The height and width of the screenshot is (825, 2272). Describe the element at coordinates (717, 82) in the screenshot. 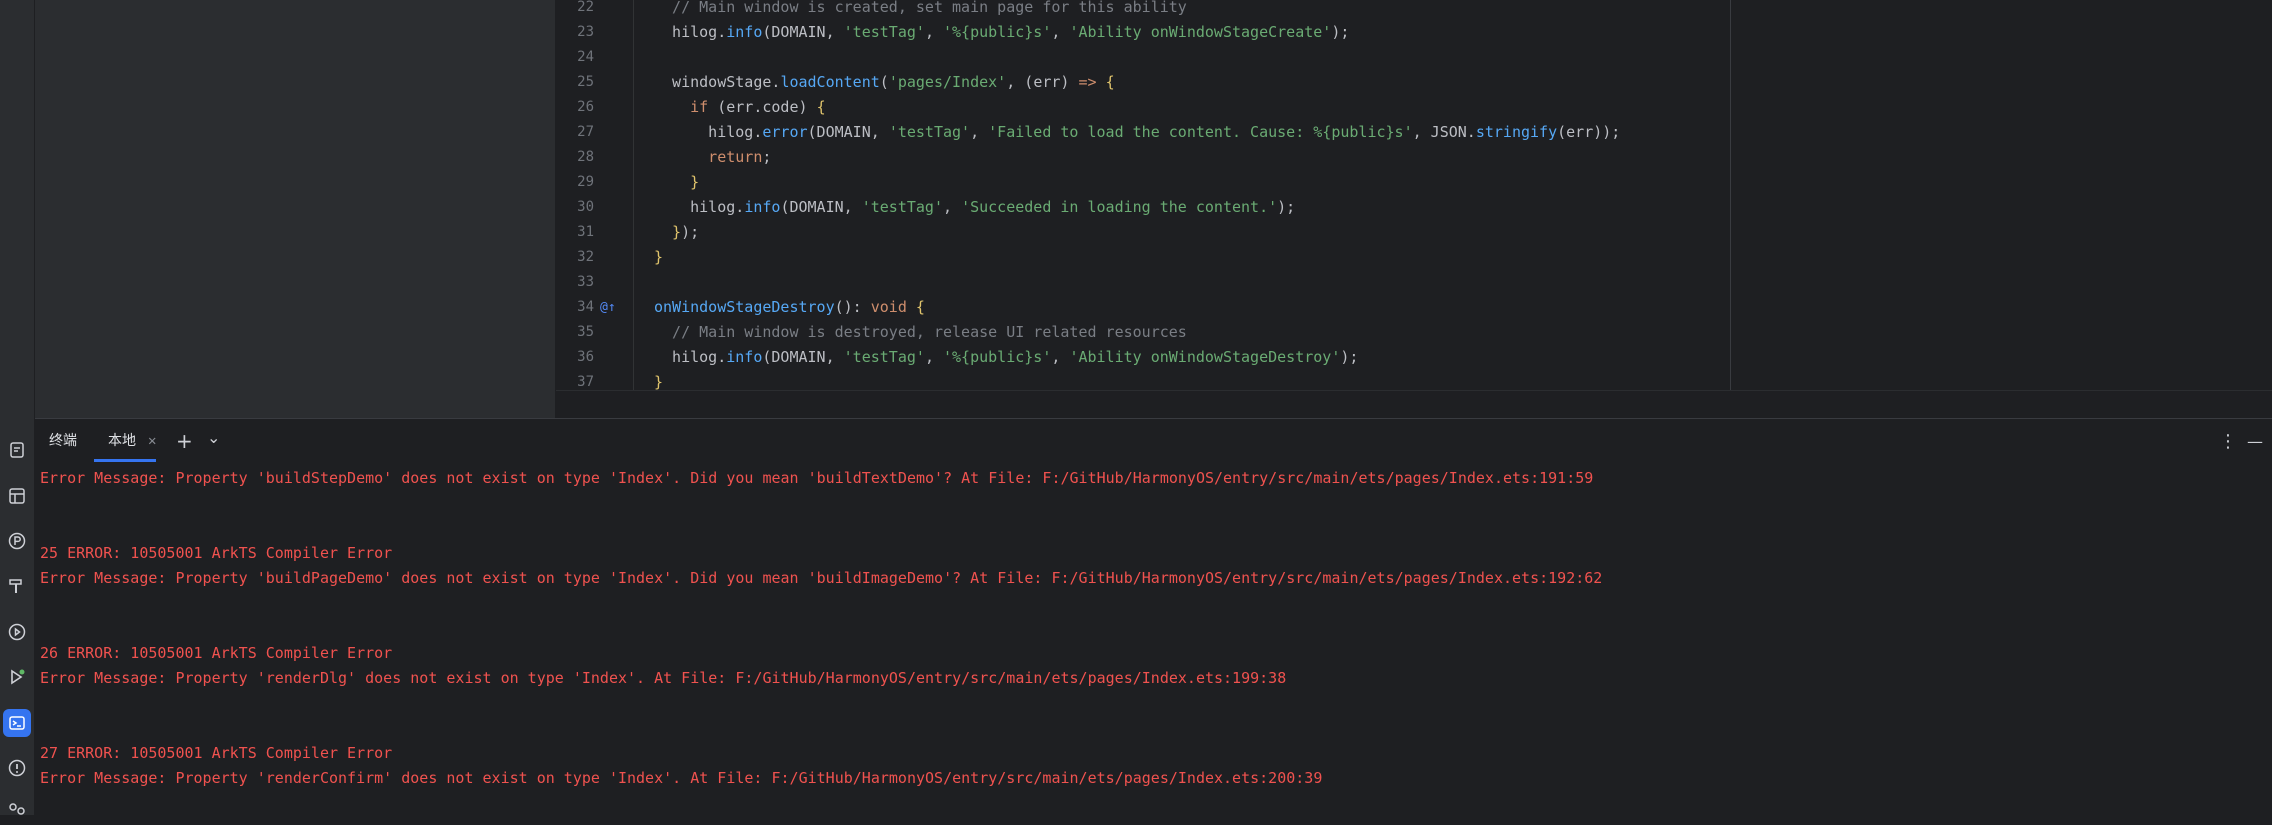

I see `code-token: windowStage.` at that location.